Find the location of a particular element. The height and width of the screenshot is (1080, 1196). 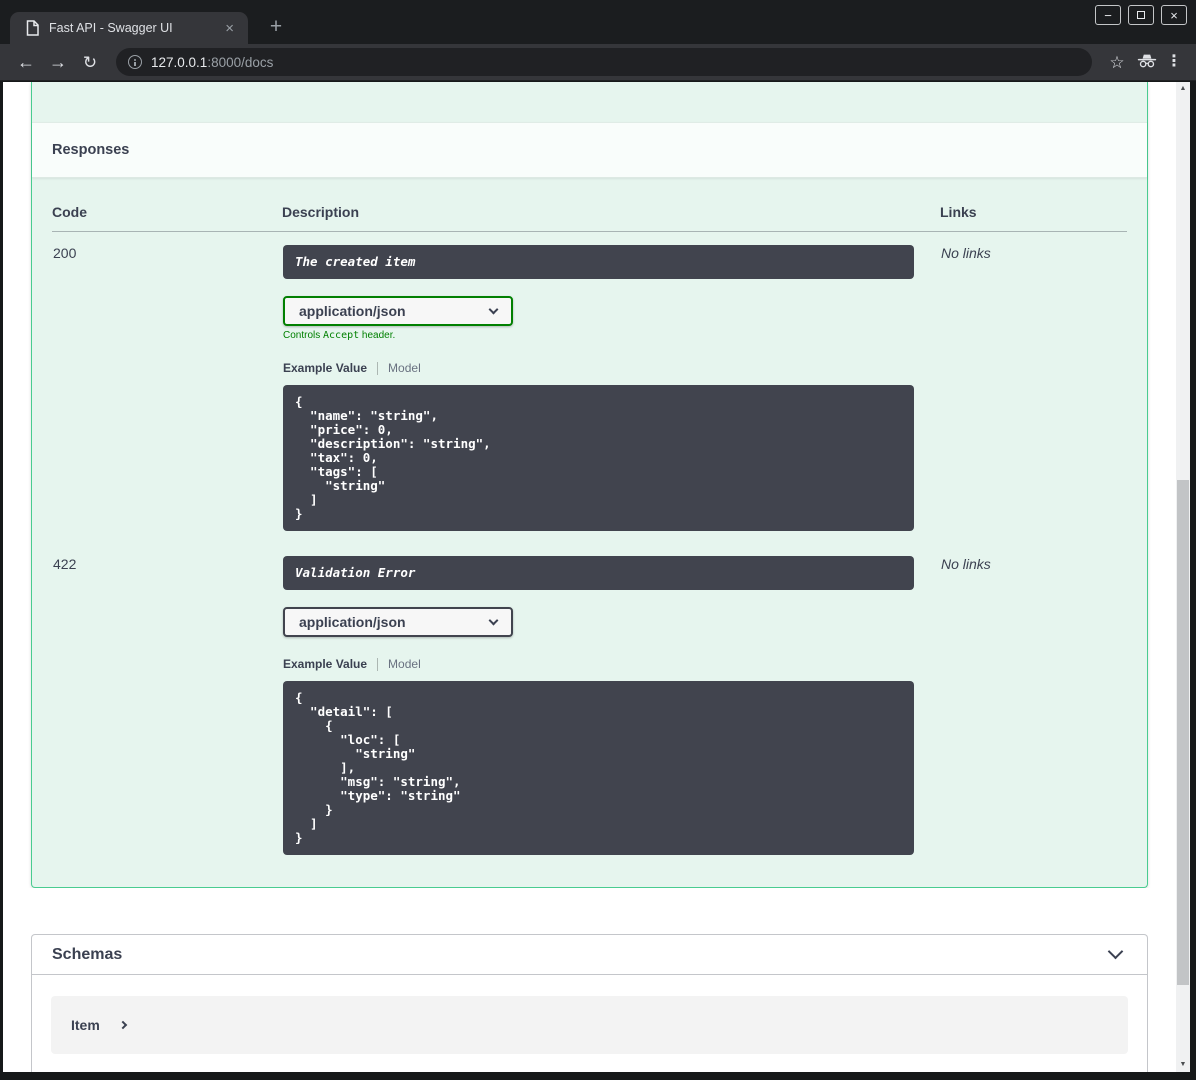

column-header-description: Description is located at coordinates (611, 218).